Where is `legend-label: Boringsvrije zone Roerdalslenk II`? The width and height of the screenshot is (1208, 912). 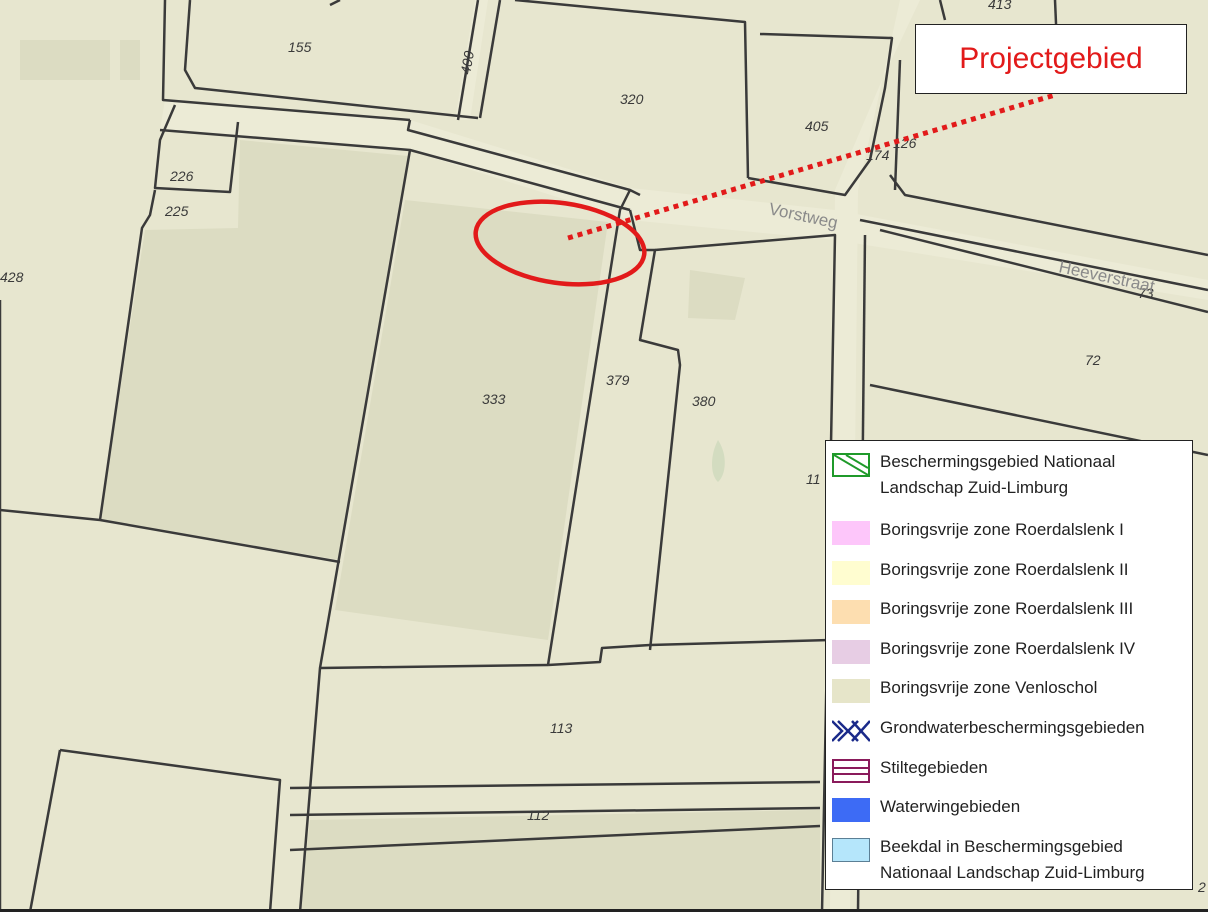 legend-label: Boringsvrije zone Roerdalslenk II is located at coordinates (1004, 569).